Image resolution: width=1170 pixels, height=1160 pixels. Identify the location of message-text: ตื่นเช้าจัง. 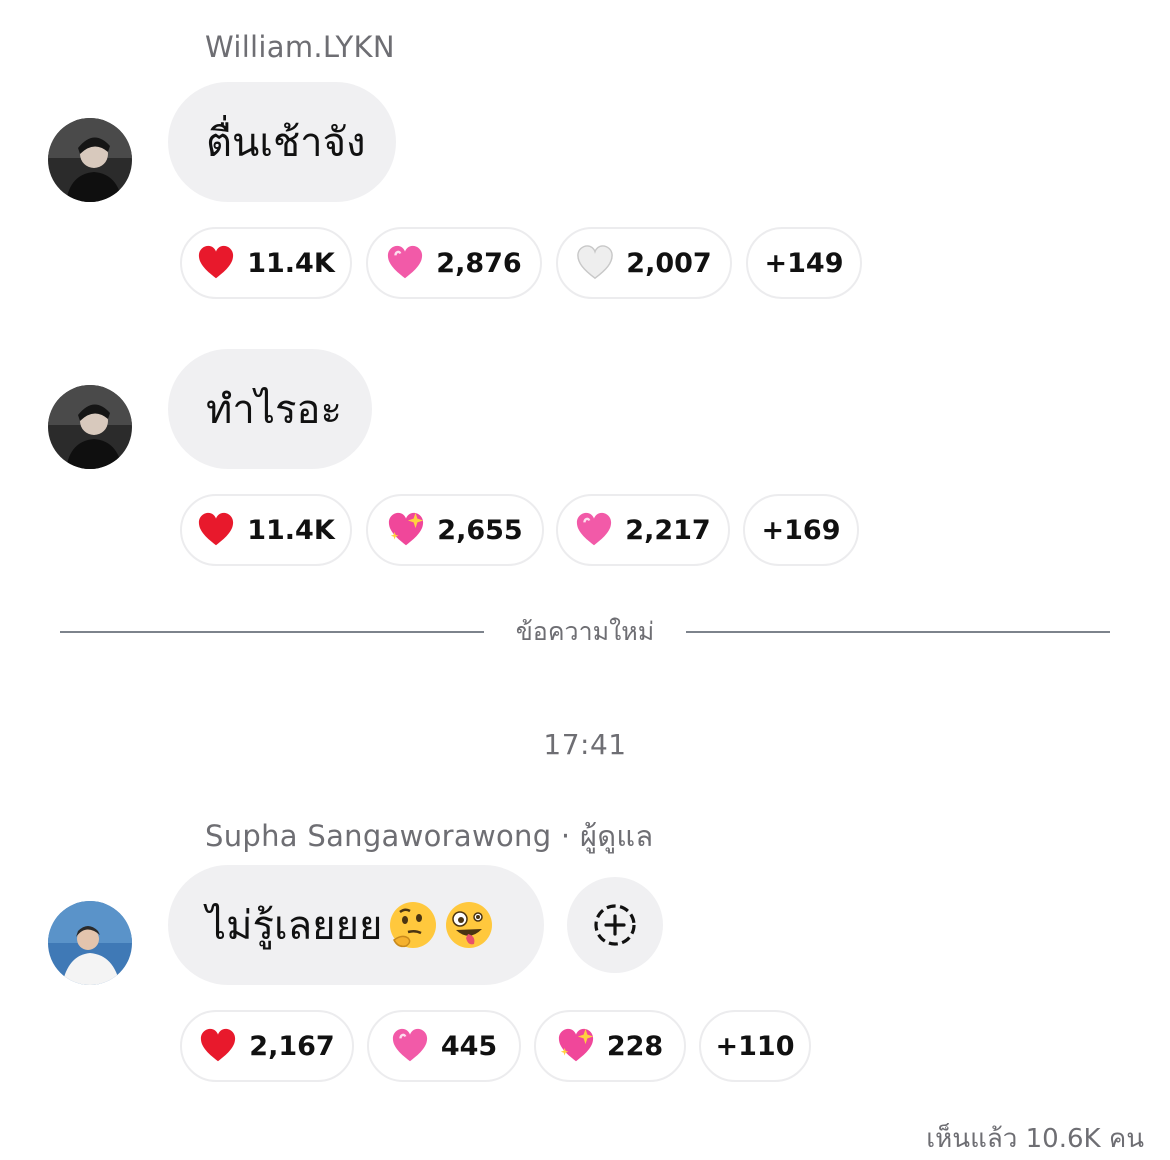
(286, 143).